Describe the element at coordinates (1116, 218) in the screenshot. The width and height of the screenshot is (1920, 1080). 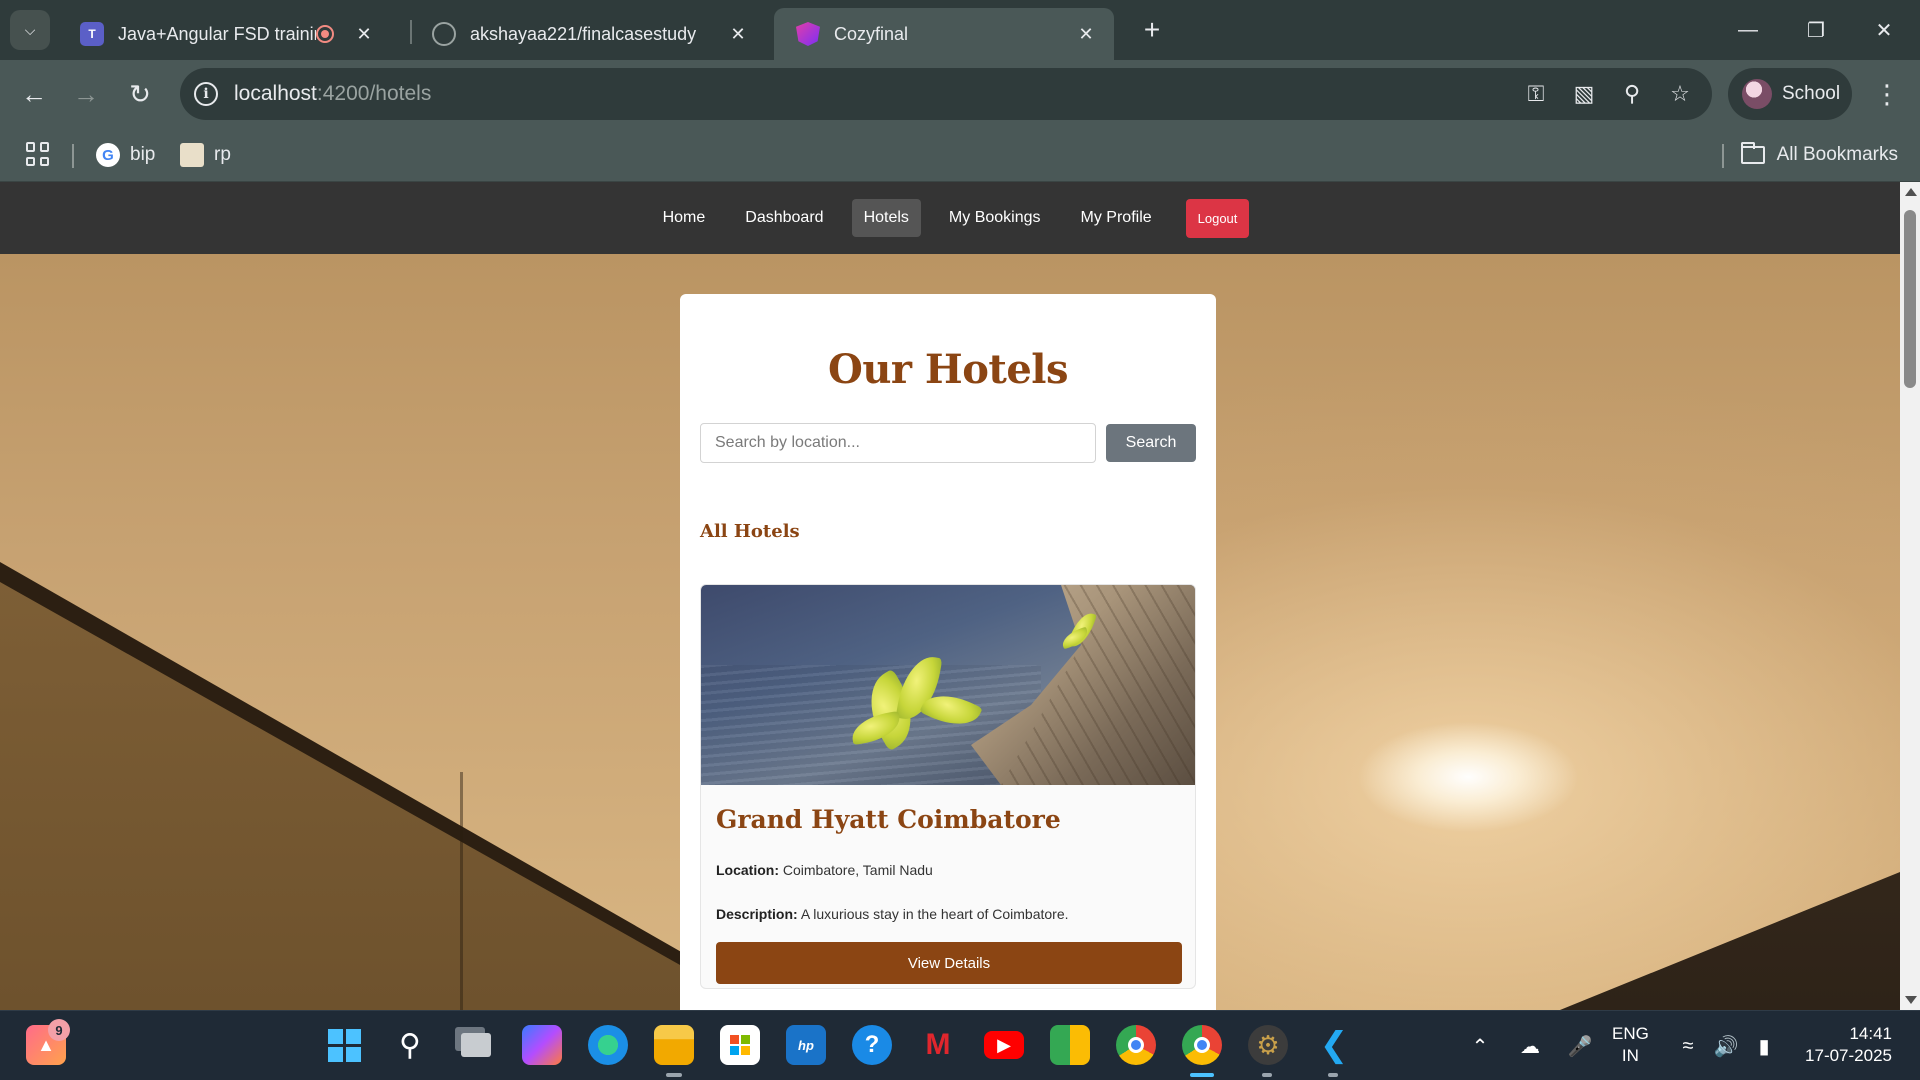
I see `nav-my-profile: My Profile` at that location.